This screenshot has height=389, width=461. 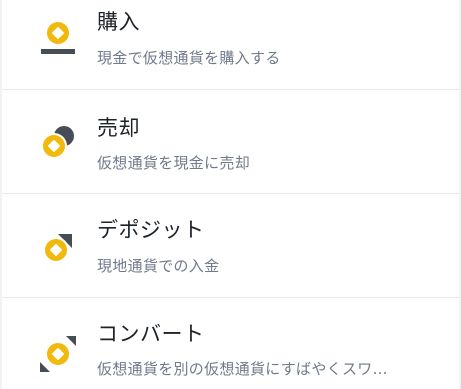 What do you see at coordinates (151, 334) in the screenshot?
I see `menu-item-title: コンバート` at bounding box center [151, 334].